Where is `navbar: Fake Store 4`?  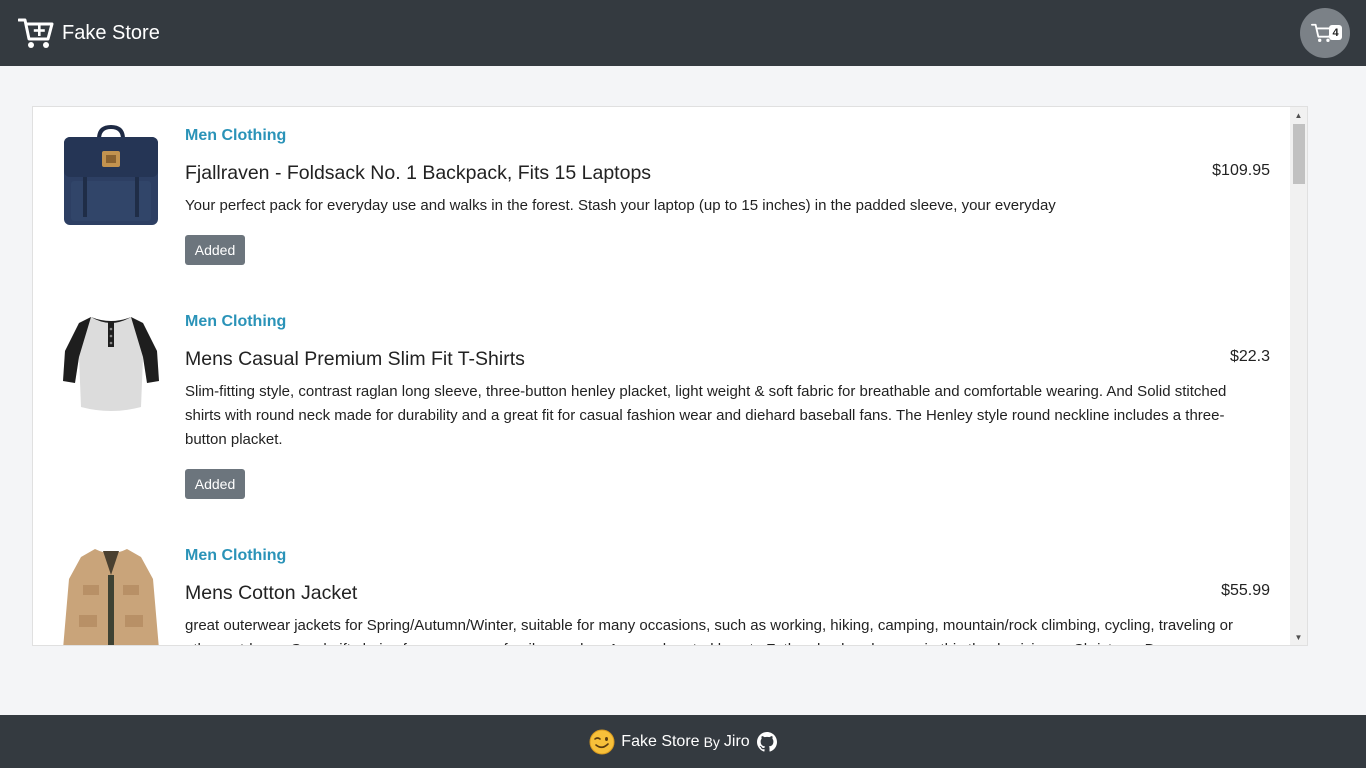
navbar: Fake Store 4 is located at coordinates (683, 33).